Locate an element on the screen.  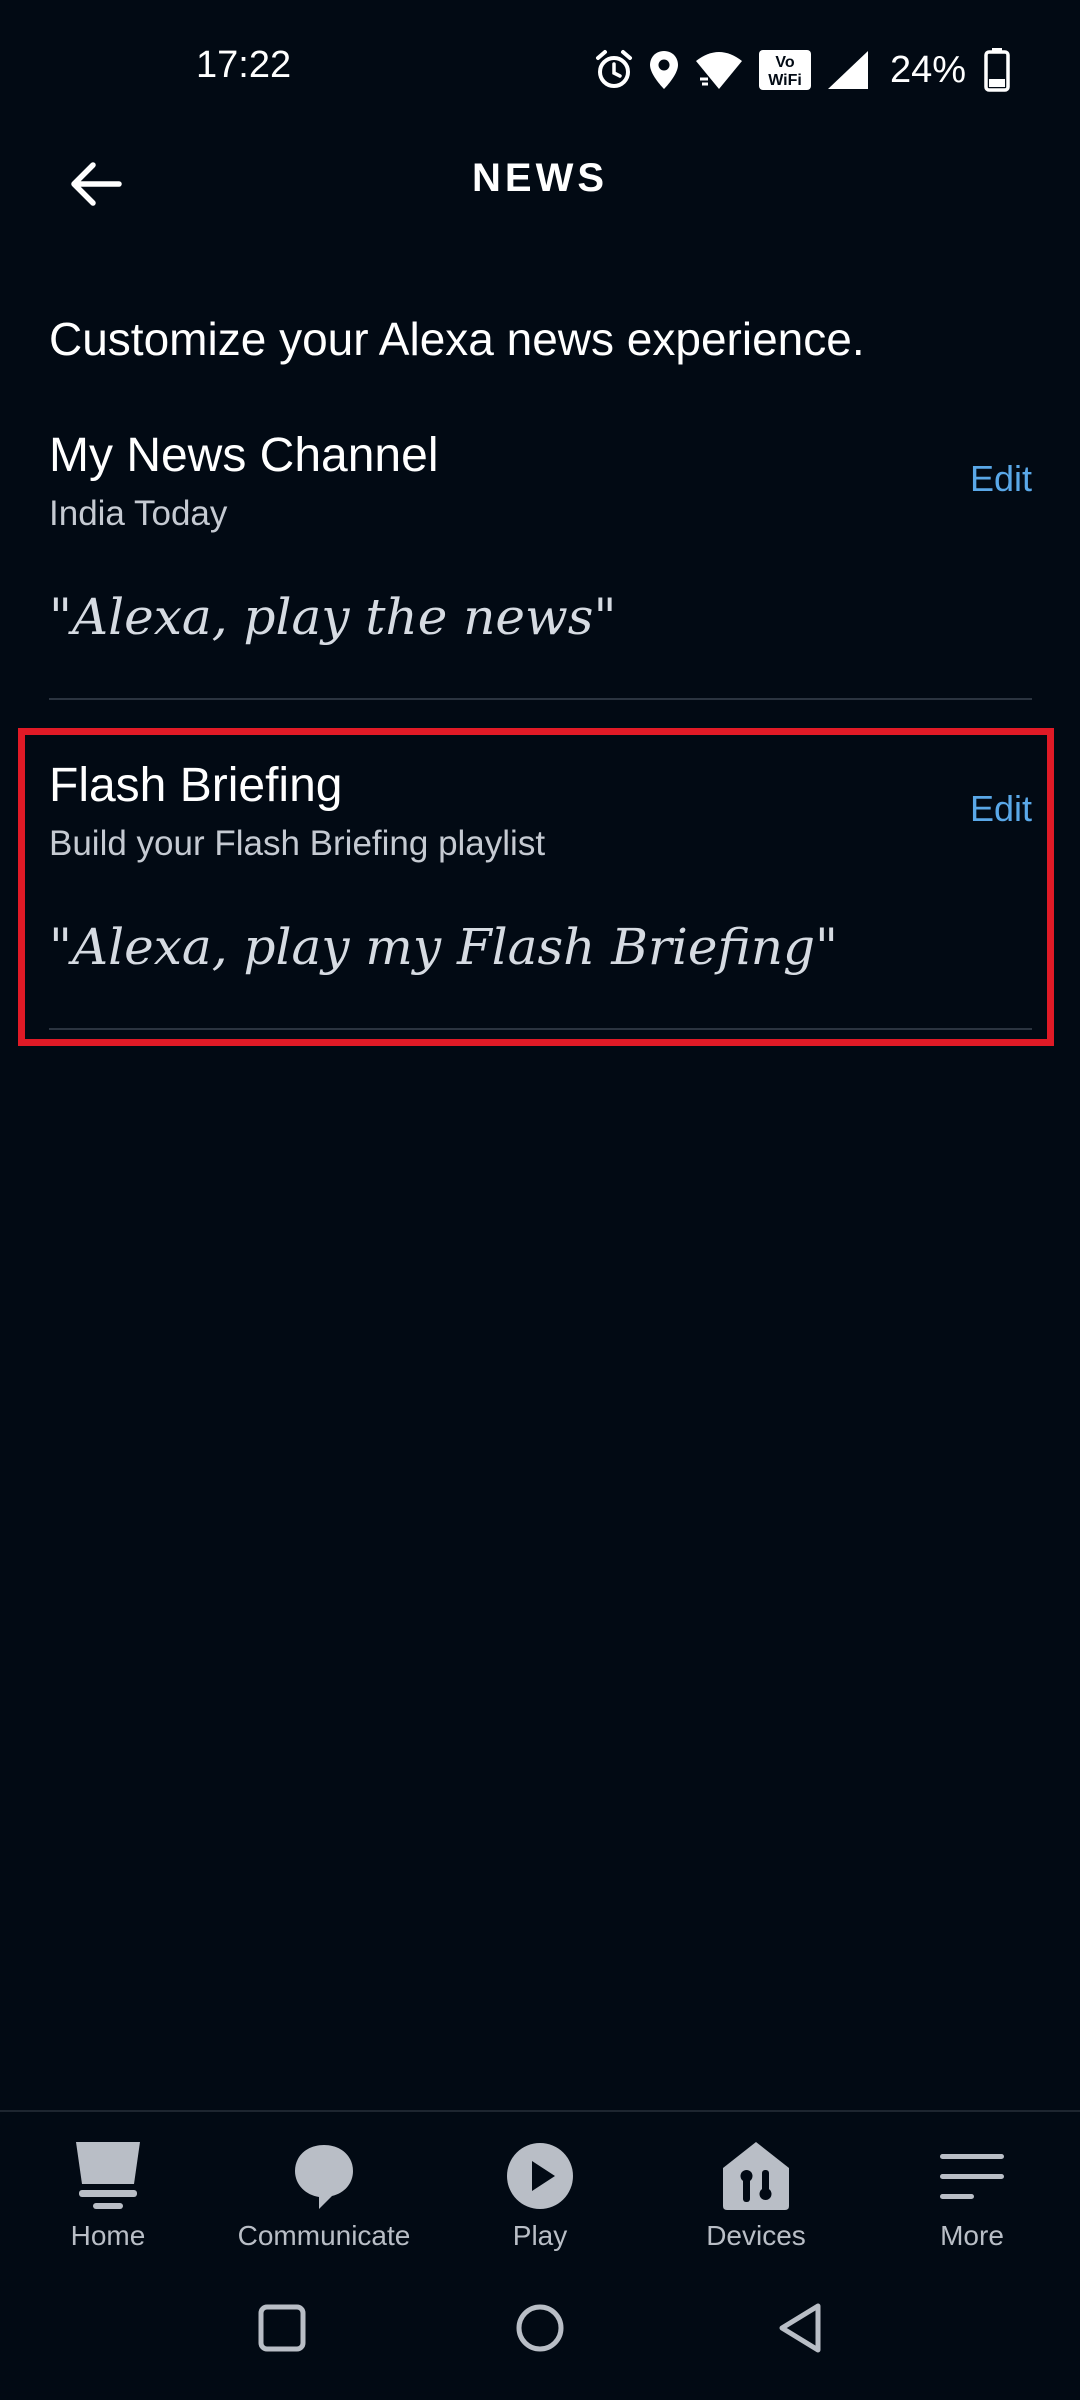
back-triangle-icon is located at coordinates (800, 2330).